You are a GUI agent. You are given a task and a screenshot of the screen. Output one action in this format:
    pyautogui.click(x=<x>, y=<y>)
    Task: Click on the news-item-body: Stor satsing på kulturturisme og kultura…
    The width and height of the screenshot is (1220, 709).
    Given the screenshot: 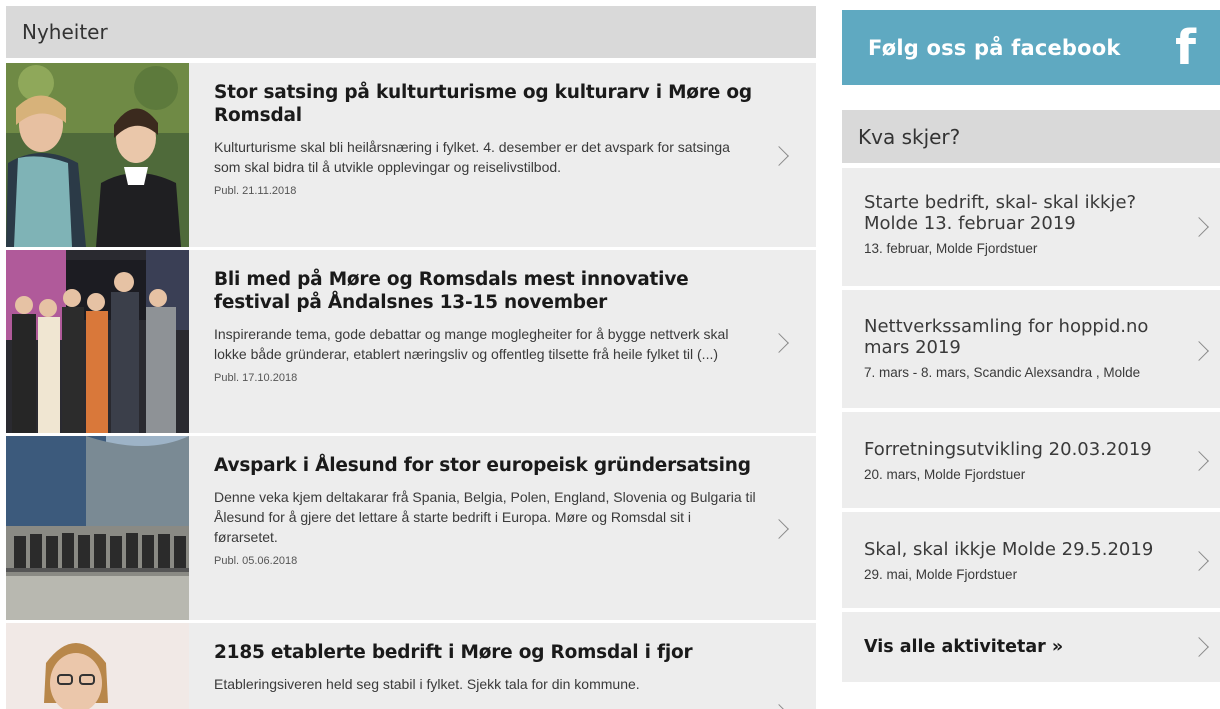 What is the action you would take?
    pyautogui.click(x=502, y=155)
    